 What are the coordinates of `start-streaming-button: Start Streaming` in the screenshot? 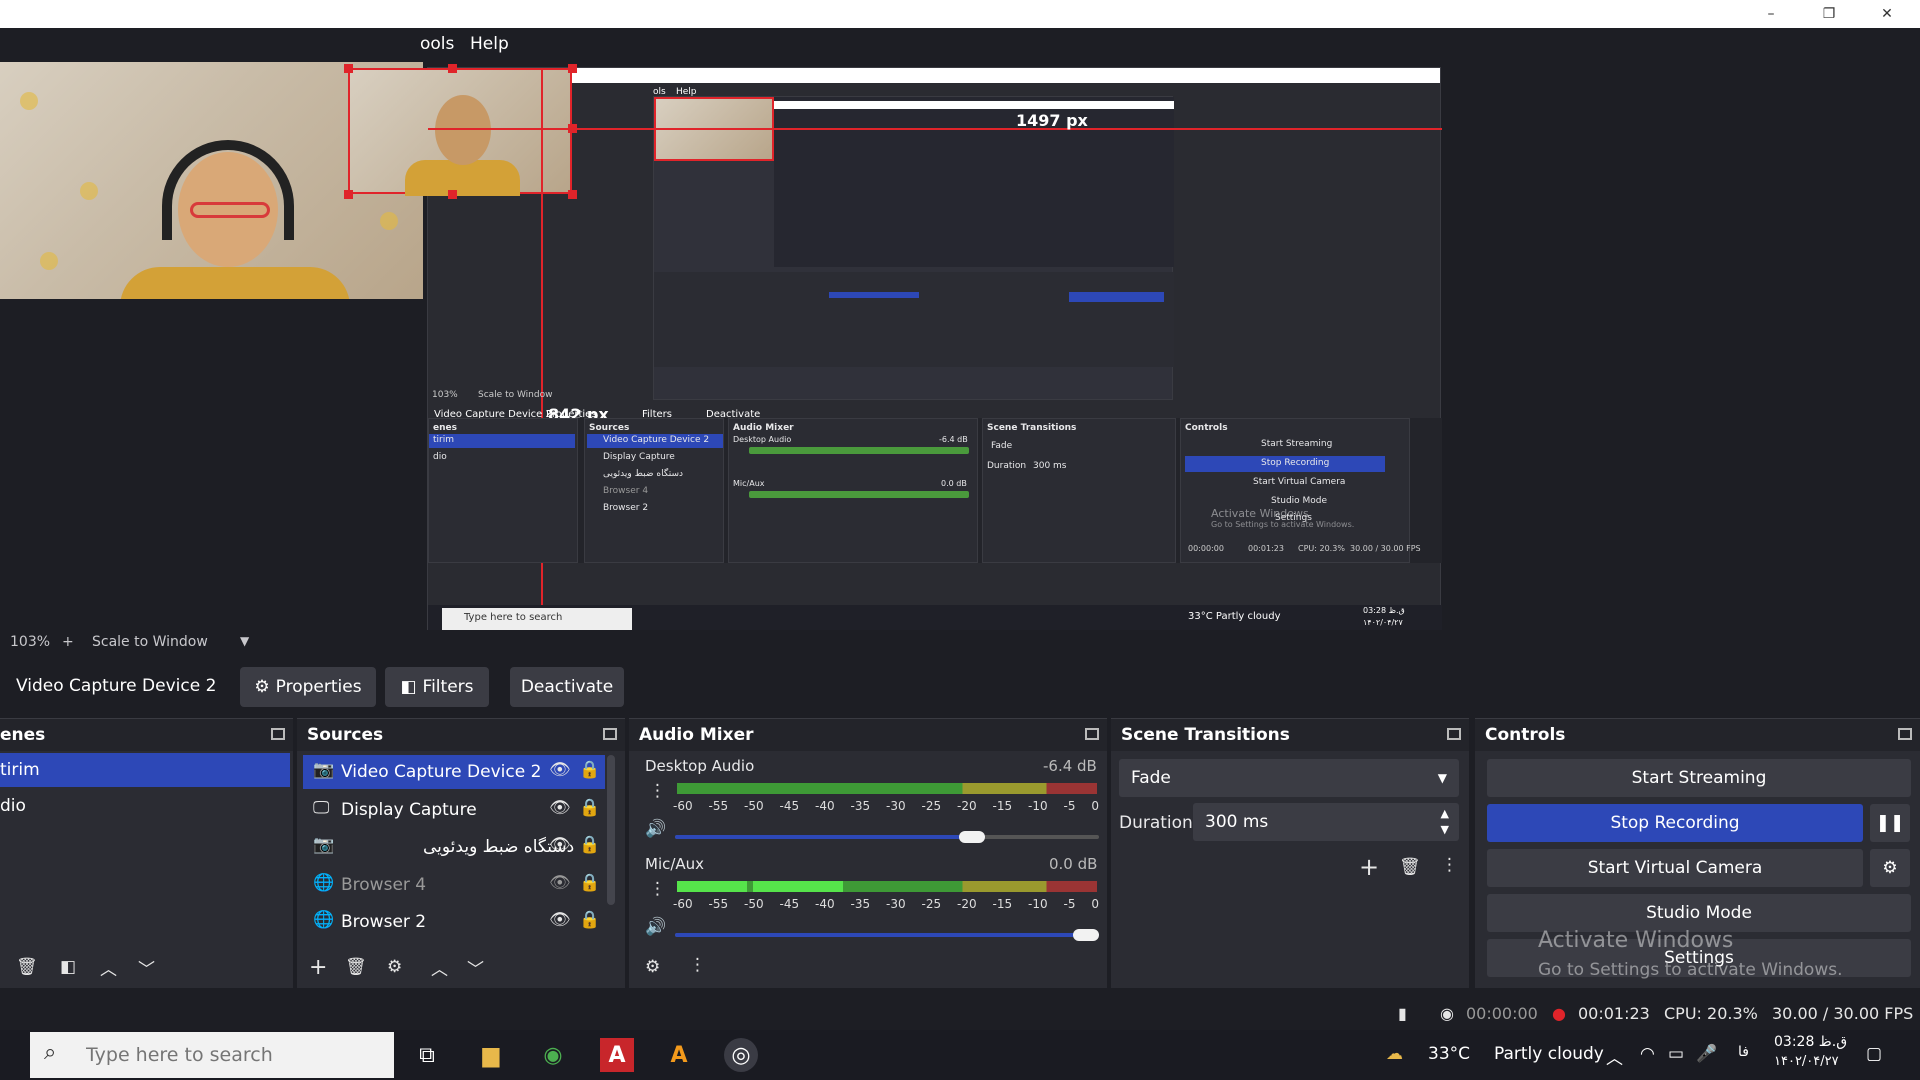 It's located at (1699, 778).